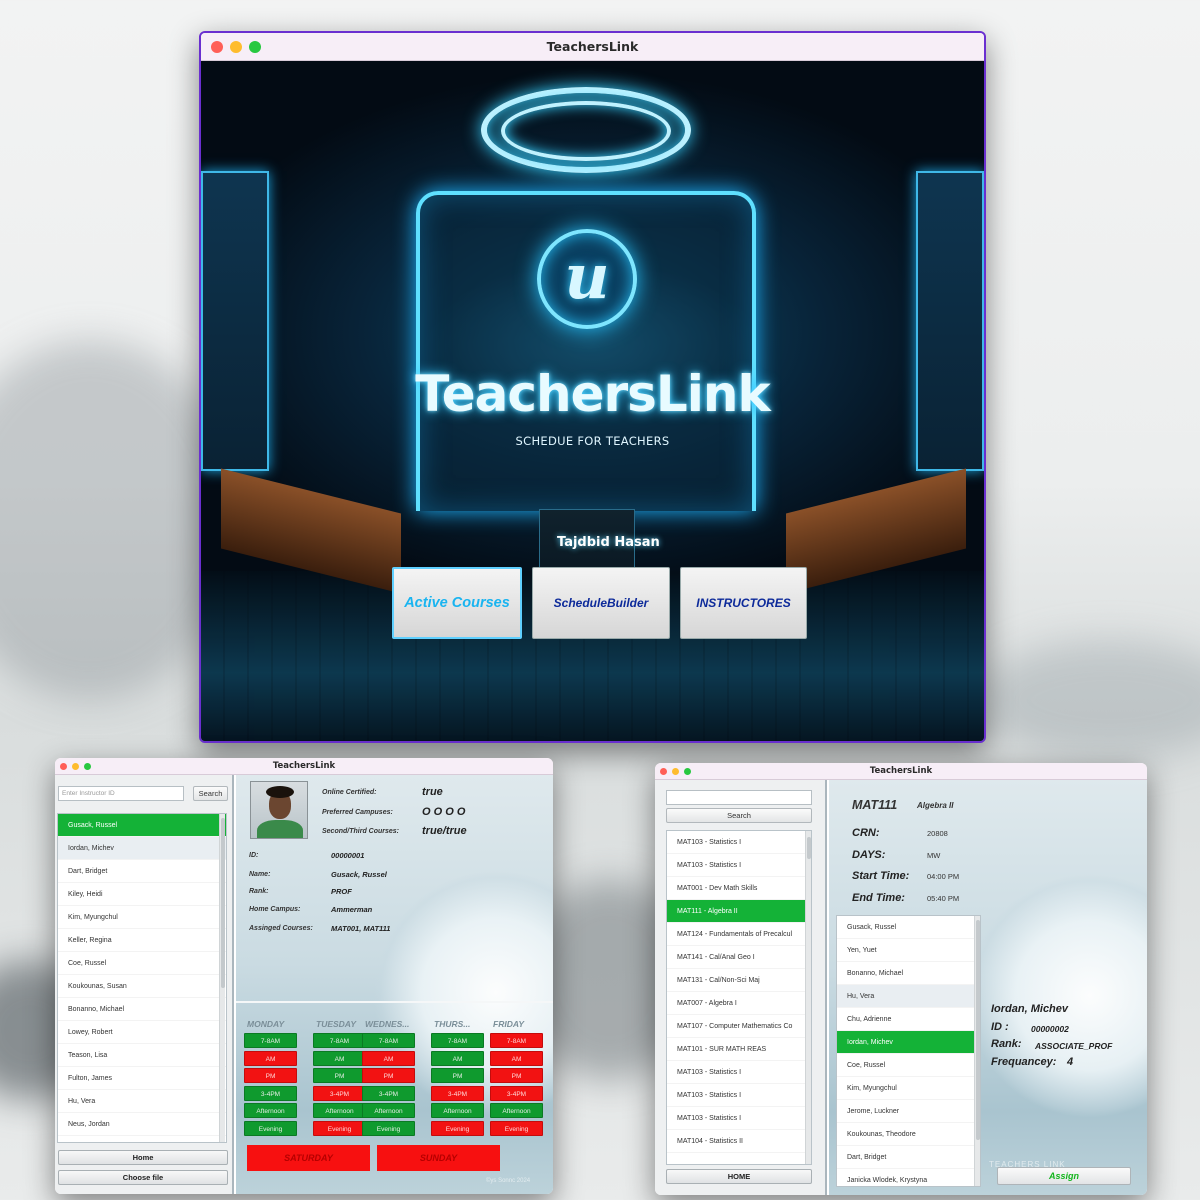 The width and height of the screenshot is (1200, 1200). What do you see at coordinates (308, 1158) in the screenshot?
I see `saturday-button: SATURDAY` at bounding box center [308, 1158].